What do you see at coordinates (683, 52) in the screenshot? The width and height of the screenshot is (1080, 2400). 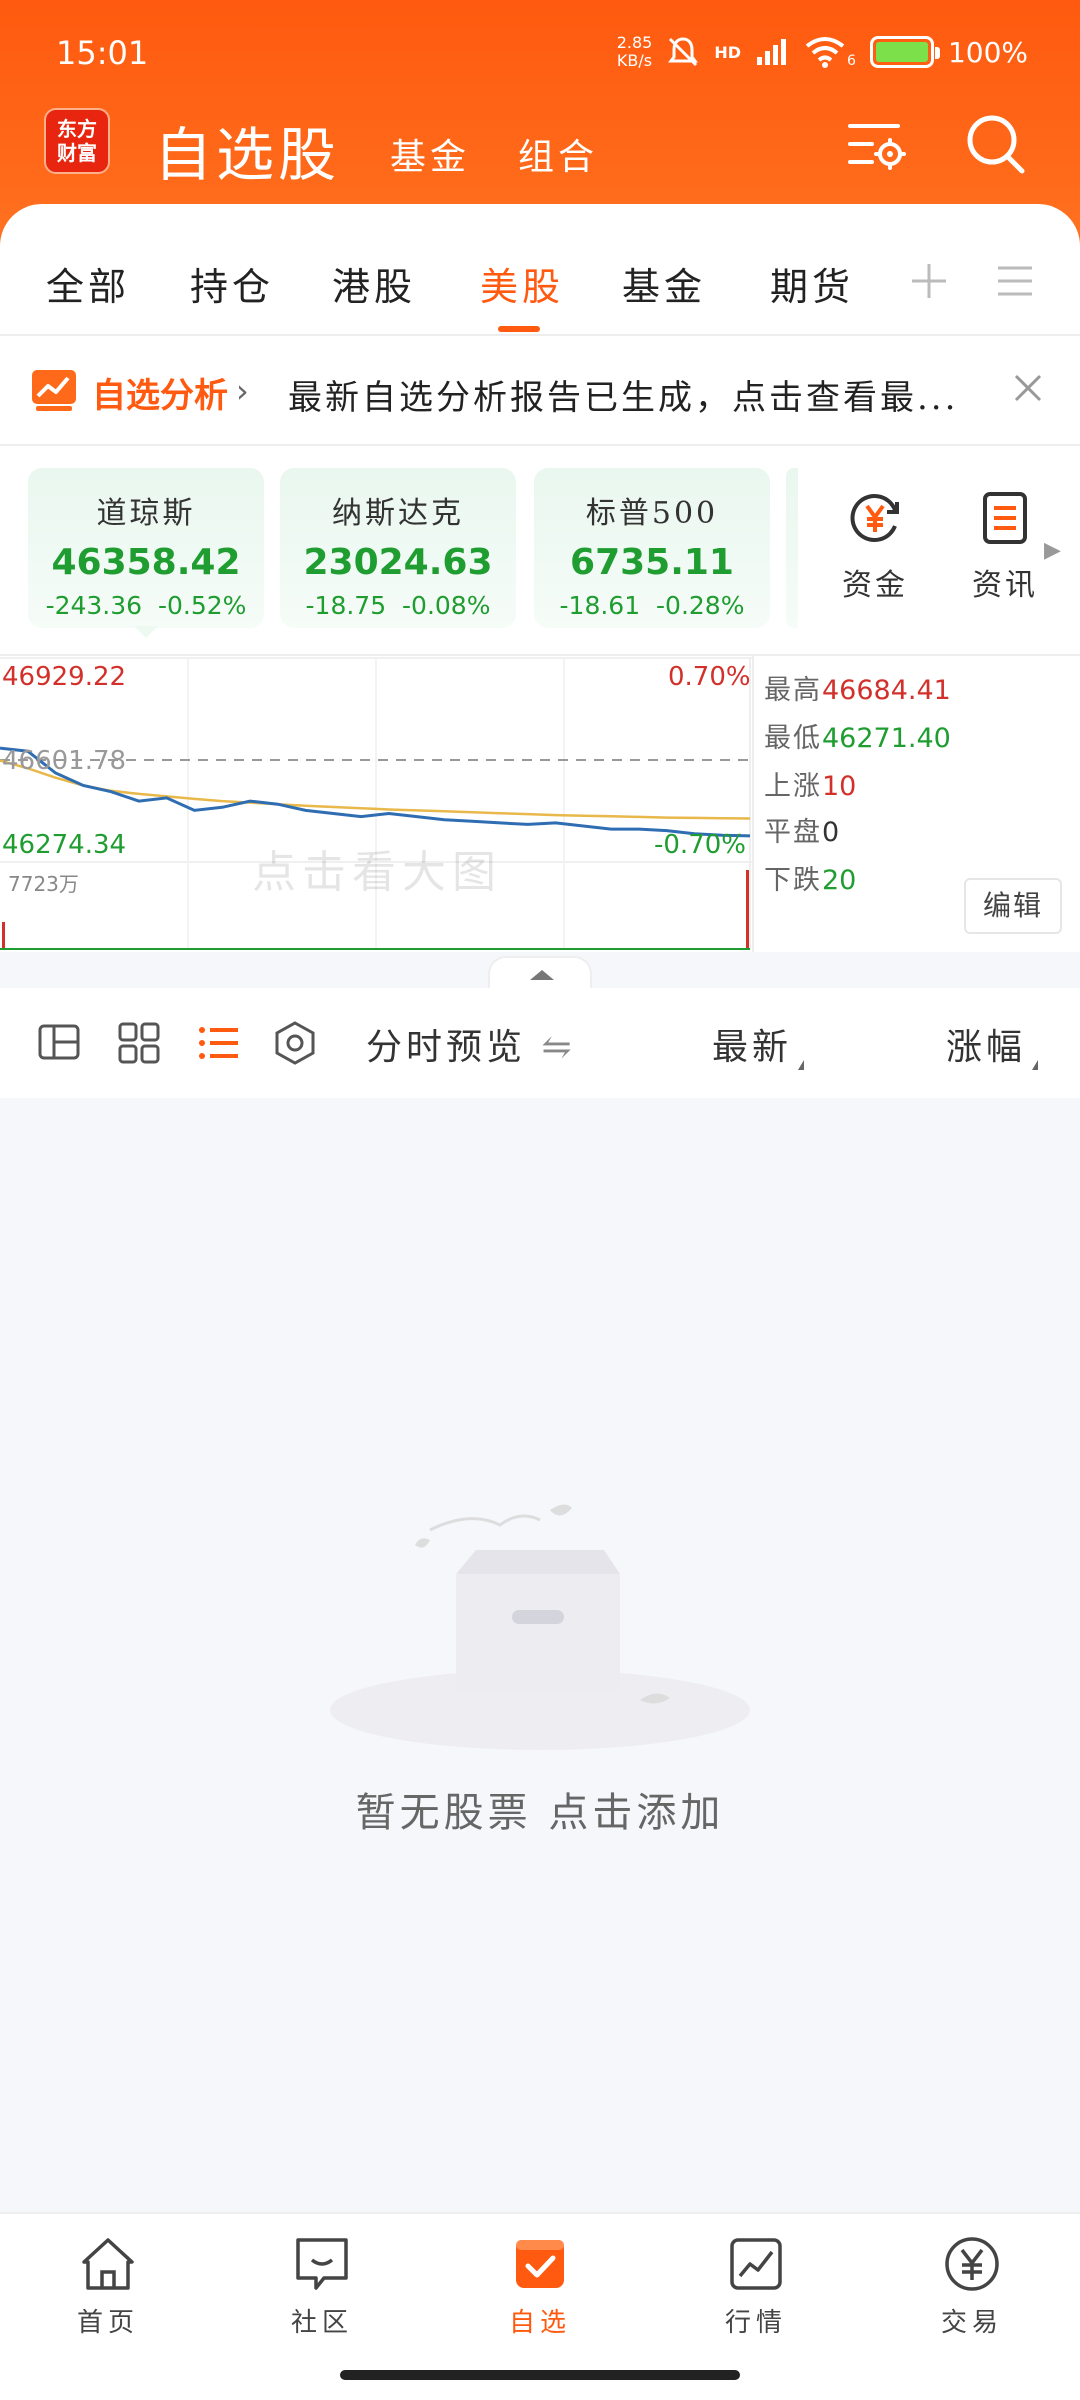 I see `mute-bell-icon` at bounding box center [683, 52].